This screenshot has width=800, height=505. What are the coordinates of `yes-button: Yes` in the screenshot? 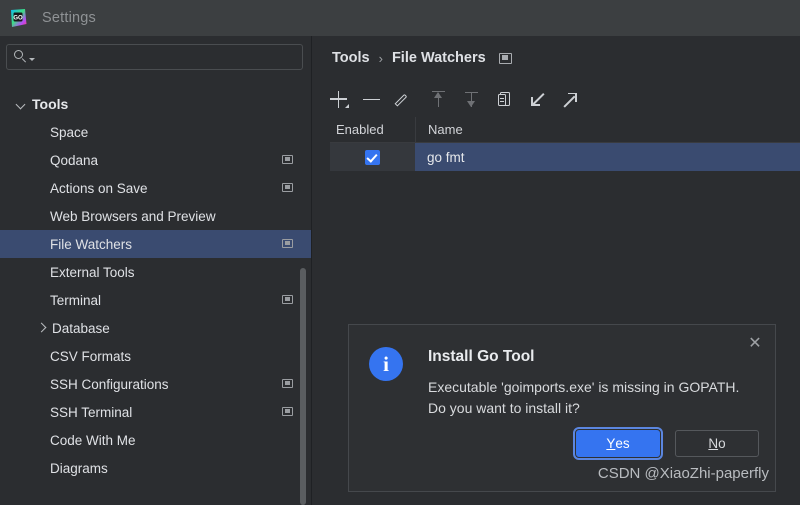 It's located at (618, 443).